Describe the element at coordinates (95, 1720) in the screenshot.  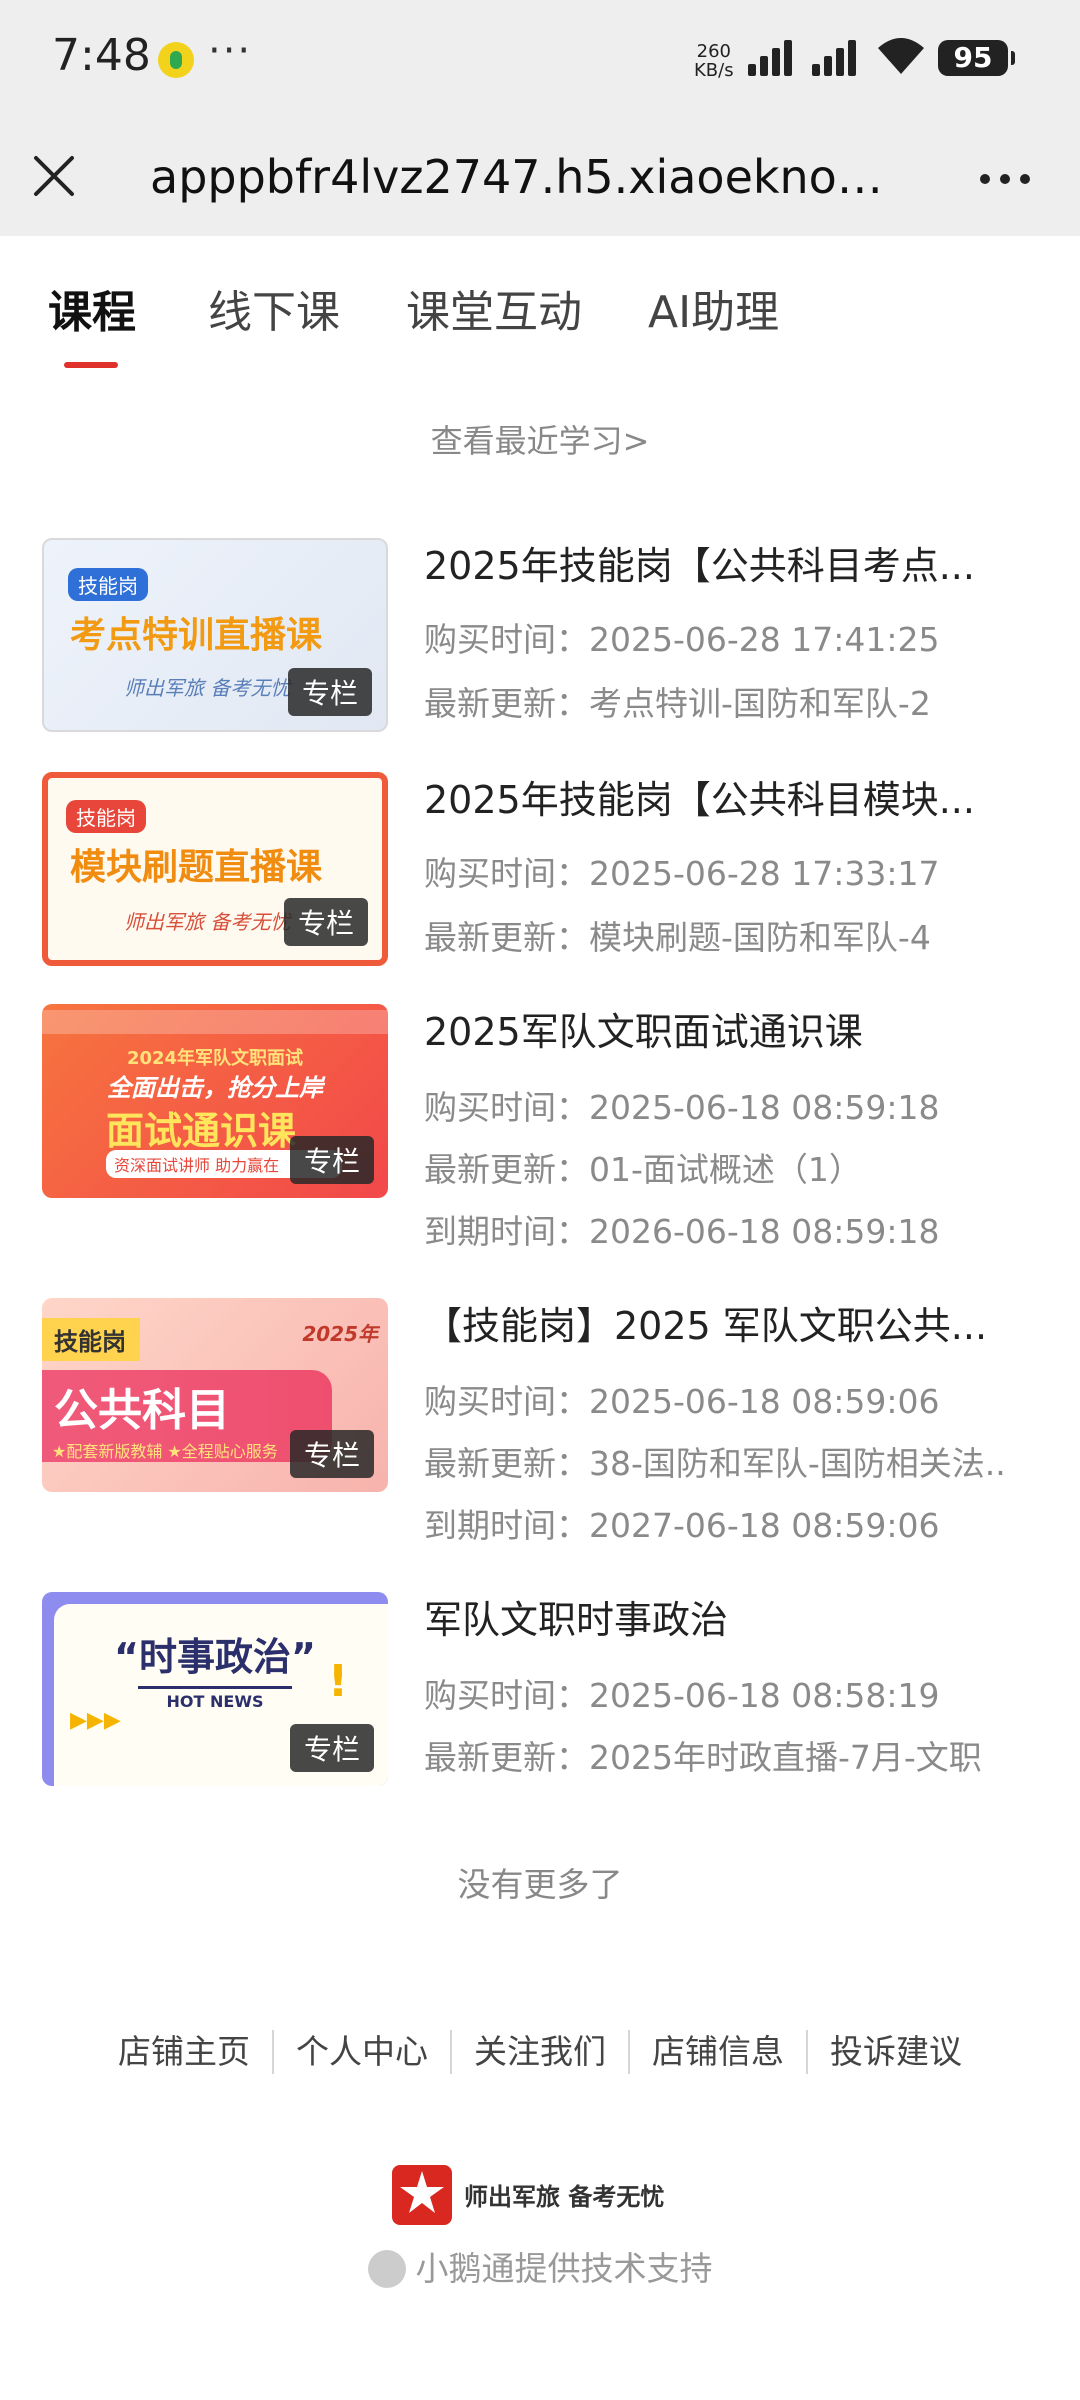
I see `arrows-icon: ▶▶▶` at that location.